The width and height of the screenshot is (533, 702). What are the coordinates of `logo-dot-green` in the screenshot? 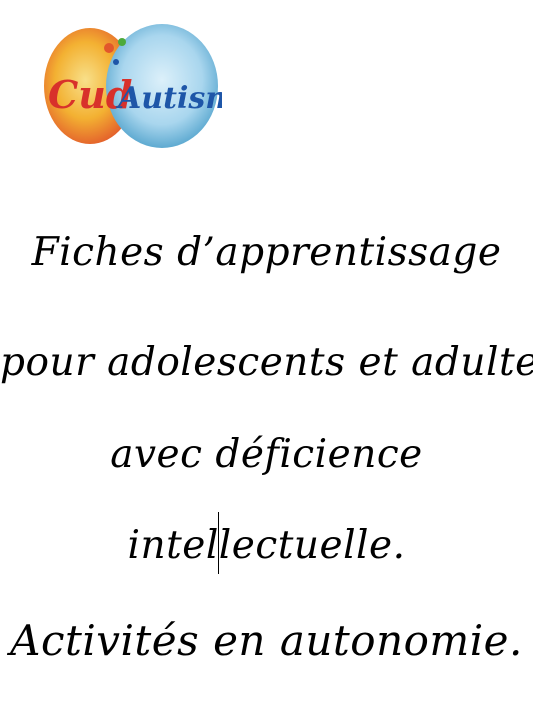 It's located at (122, 42).